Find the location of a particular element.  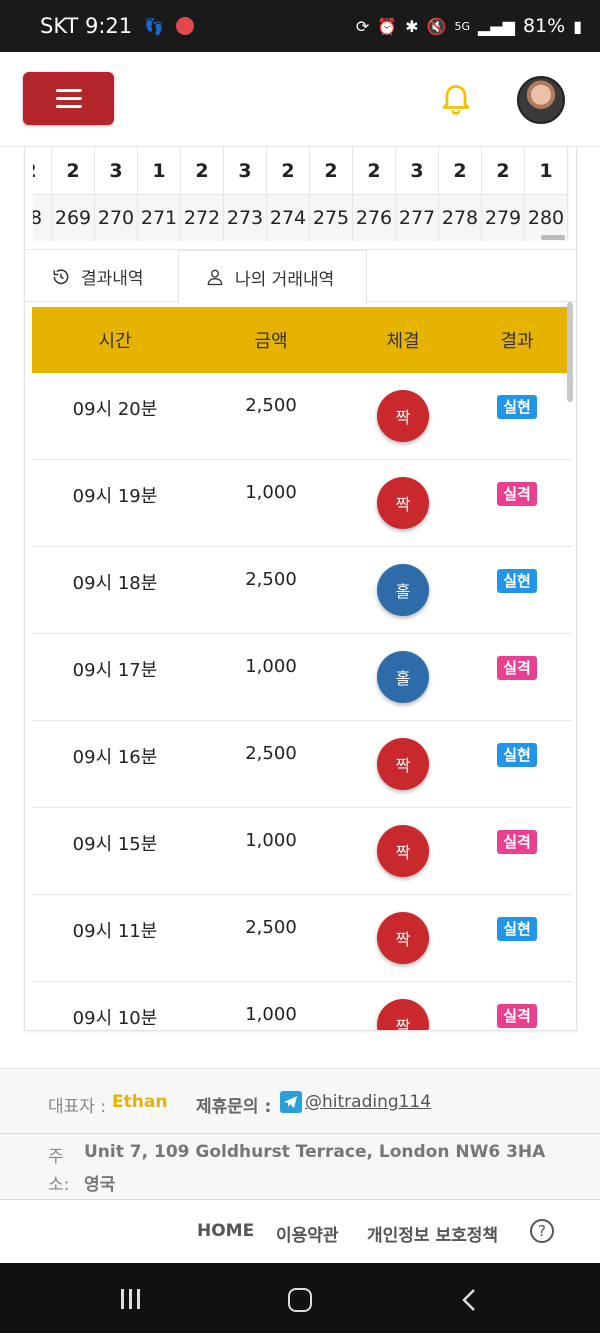

history-column: 2 274 is located at coordinates (288, 194).